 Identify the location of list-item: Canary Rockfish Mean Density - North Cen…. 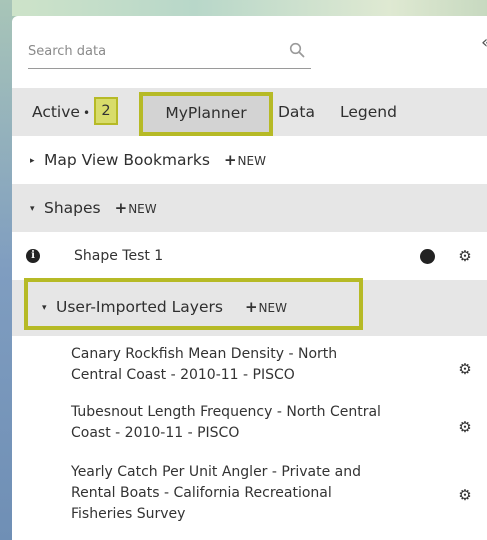
(249, 371).